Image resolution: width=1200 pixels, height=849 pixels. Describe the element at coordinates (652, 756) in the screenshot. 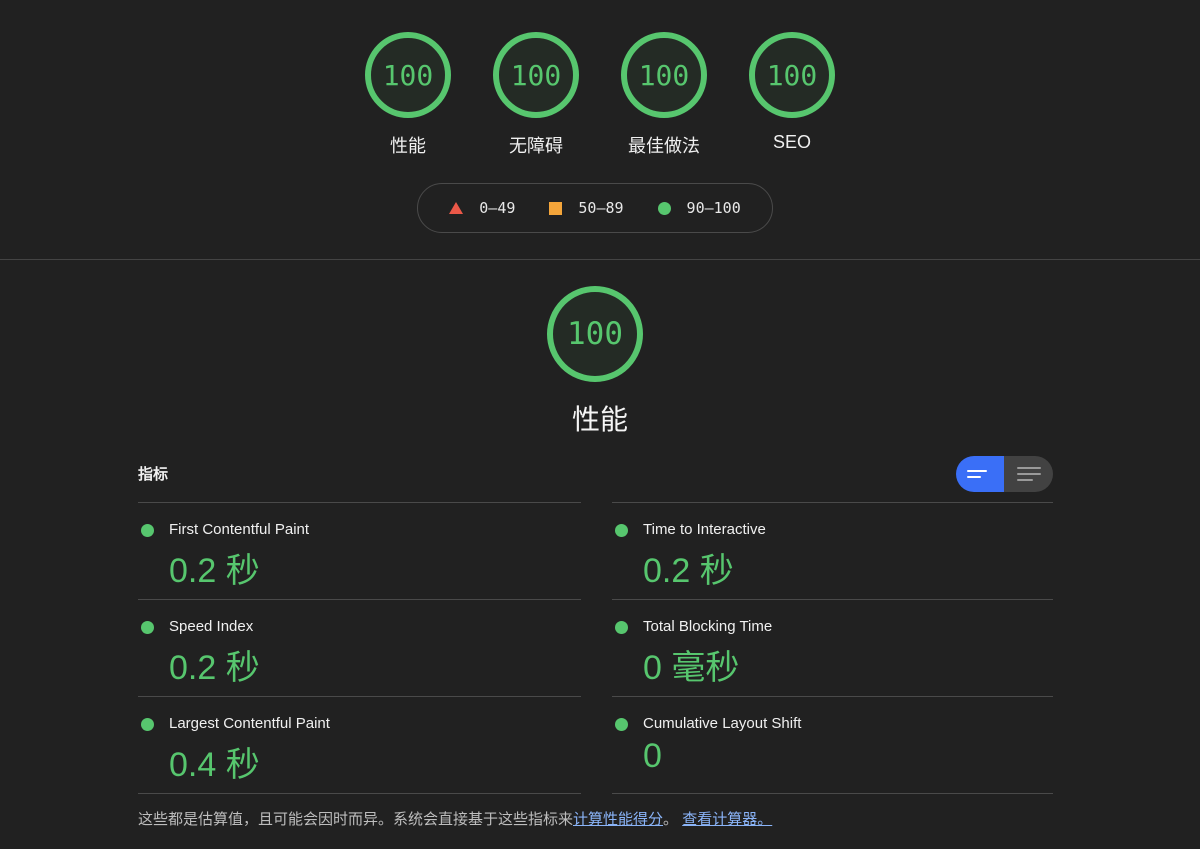

I see `metric-value: 0` at that location.